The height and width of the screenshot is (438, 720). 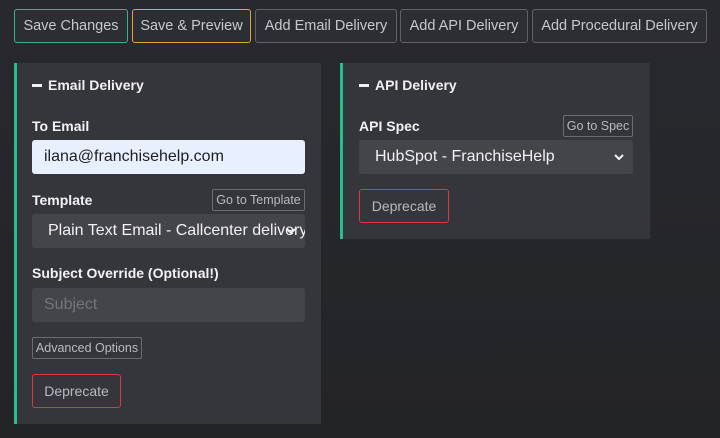 What do you see at coordinates (464, 26) in the screenshot?
I see `add-api-delivery-button: Add API Delivery` at bounding box center [464, 26].